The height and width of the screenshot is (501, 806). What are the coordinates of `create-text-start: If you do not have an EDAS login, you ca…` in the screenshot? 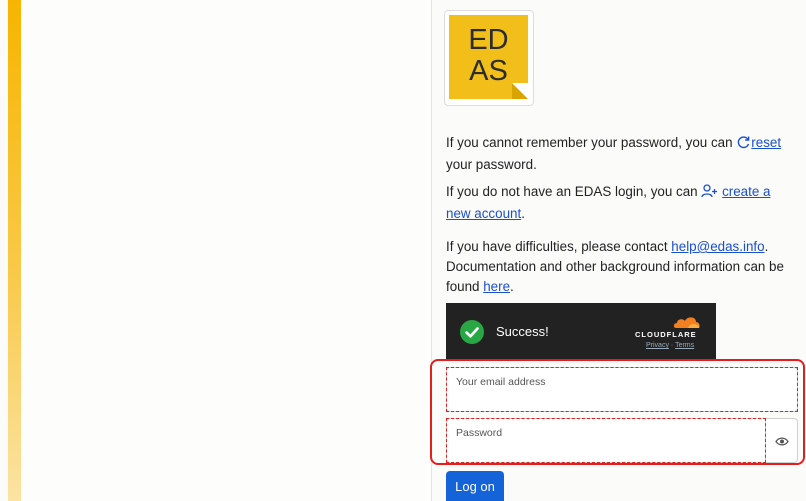 It's located at (574, 191).